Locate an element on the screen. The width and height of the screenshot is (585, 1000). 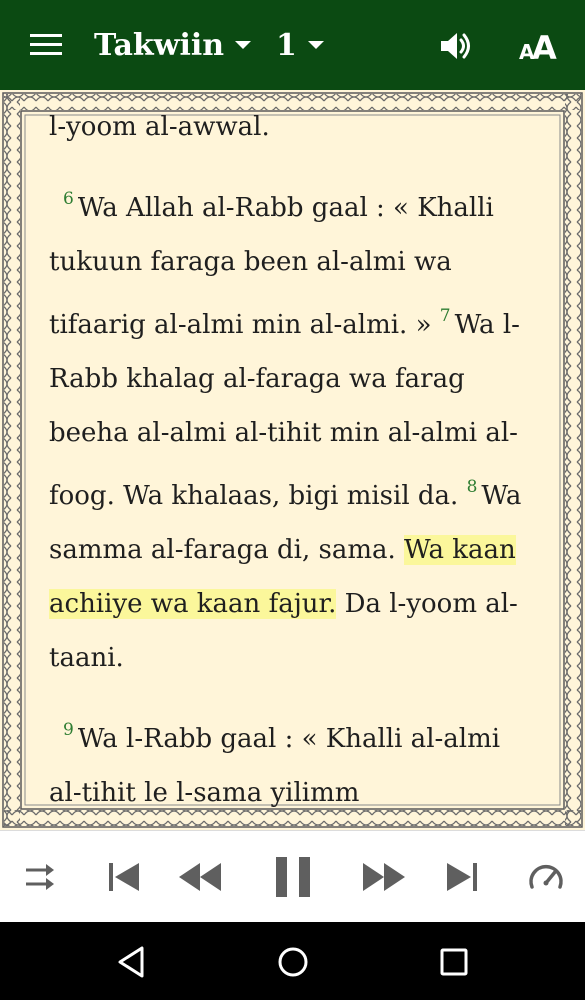
verse-number: 6 is located at coordinates (68, 199).